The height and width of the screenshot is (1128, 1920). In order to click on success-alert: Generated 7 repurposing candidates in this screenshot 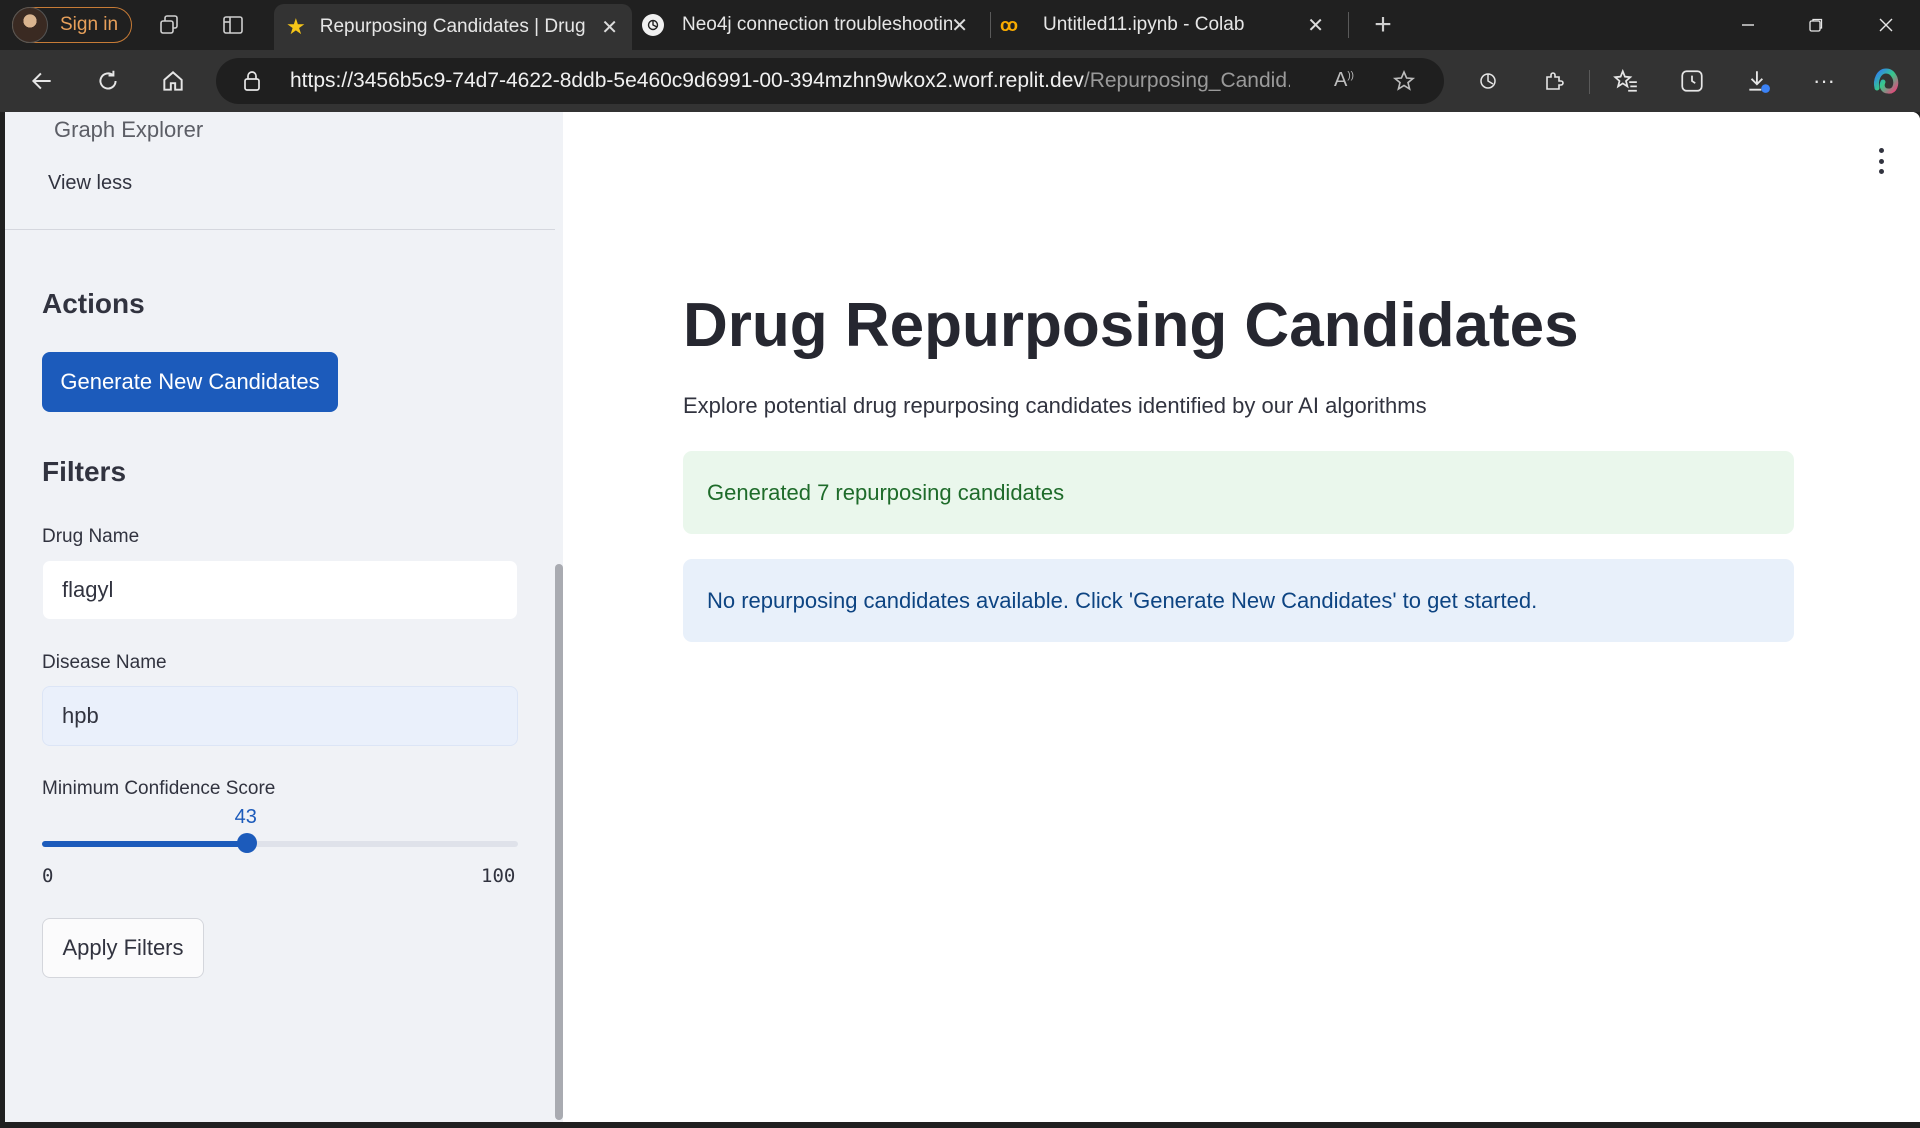, I will do `click(1238, 492)`.